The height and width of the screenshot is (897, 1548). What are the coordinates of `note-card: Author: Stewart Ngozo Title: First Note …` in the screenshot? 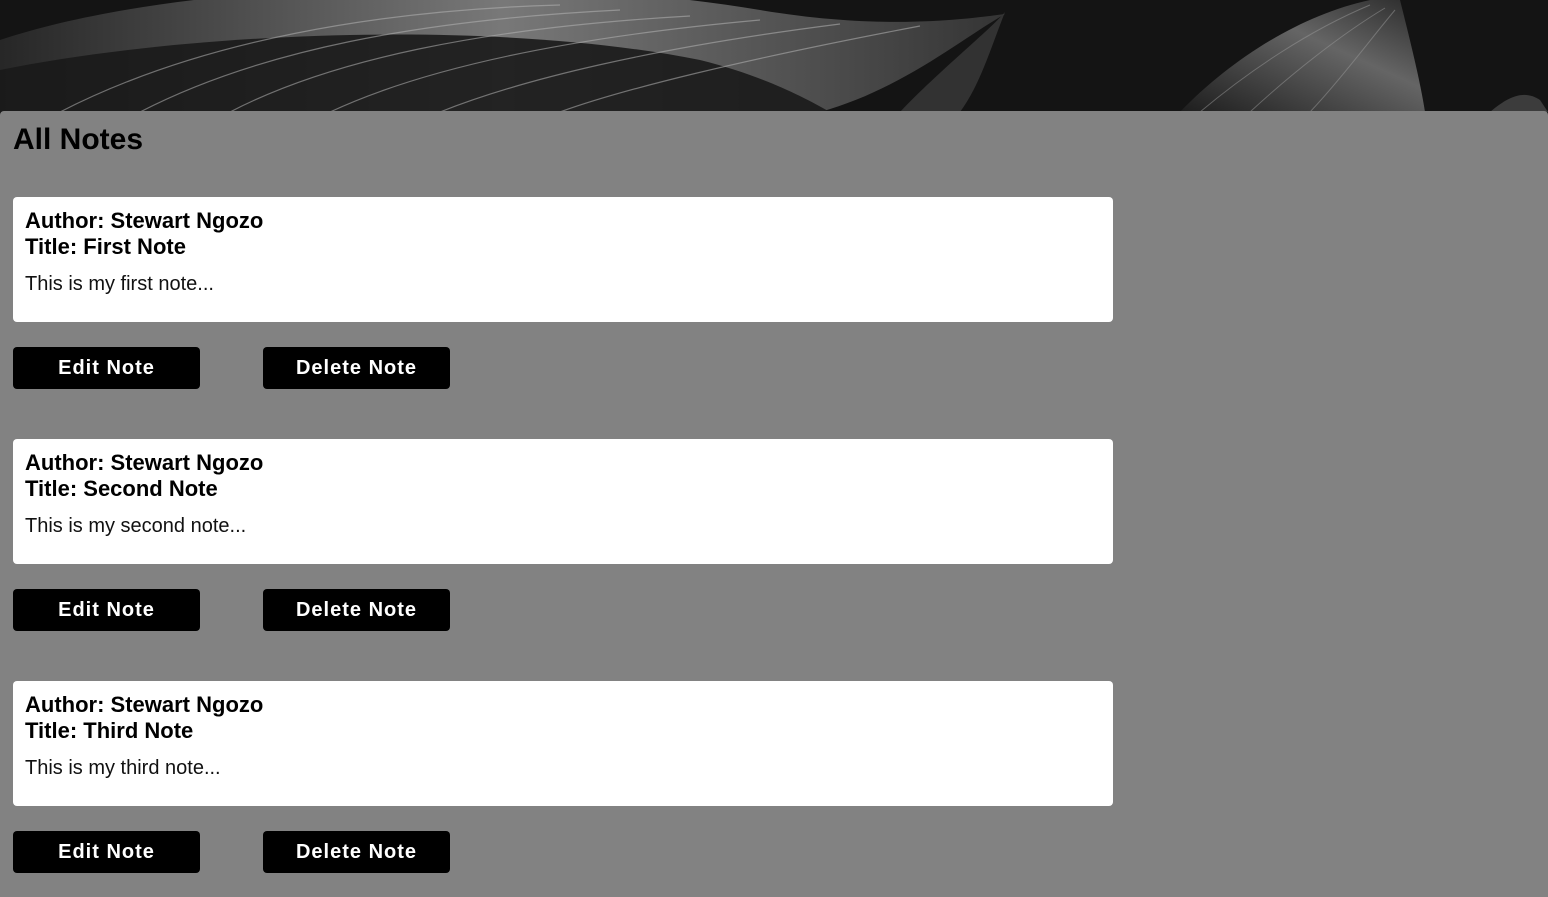 It's located at (563, 259).